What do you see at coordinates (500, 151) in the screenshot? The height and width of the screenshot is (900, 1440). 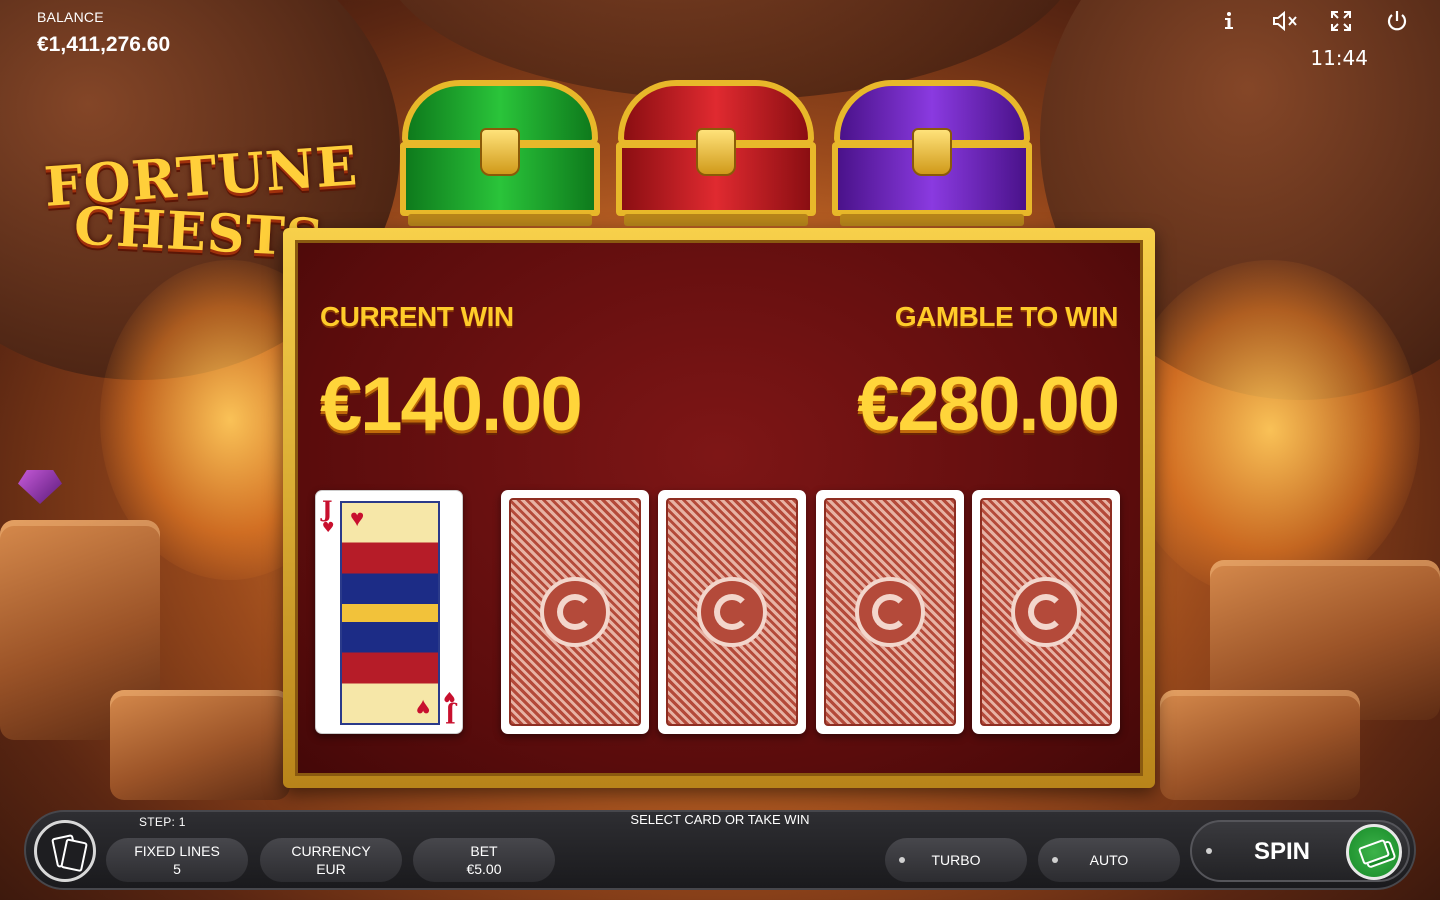 I see `green-chest-icon` at bounding box center [500, 151].